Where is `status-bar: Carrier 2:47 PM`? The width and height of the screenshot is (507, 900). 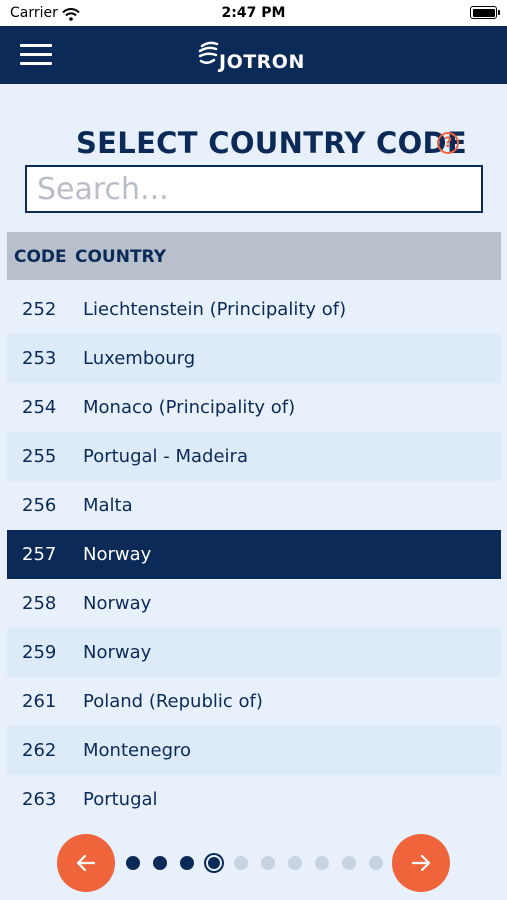 status-bar: Carrier 2:47 PM is located at coordinates (253, 13).